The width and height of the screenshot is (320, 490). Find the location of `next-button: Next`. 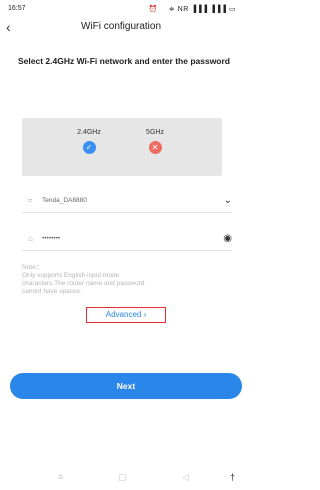

next-button: Next is located at coordinates (126, 386).